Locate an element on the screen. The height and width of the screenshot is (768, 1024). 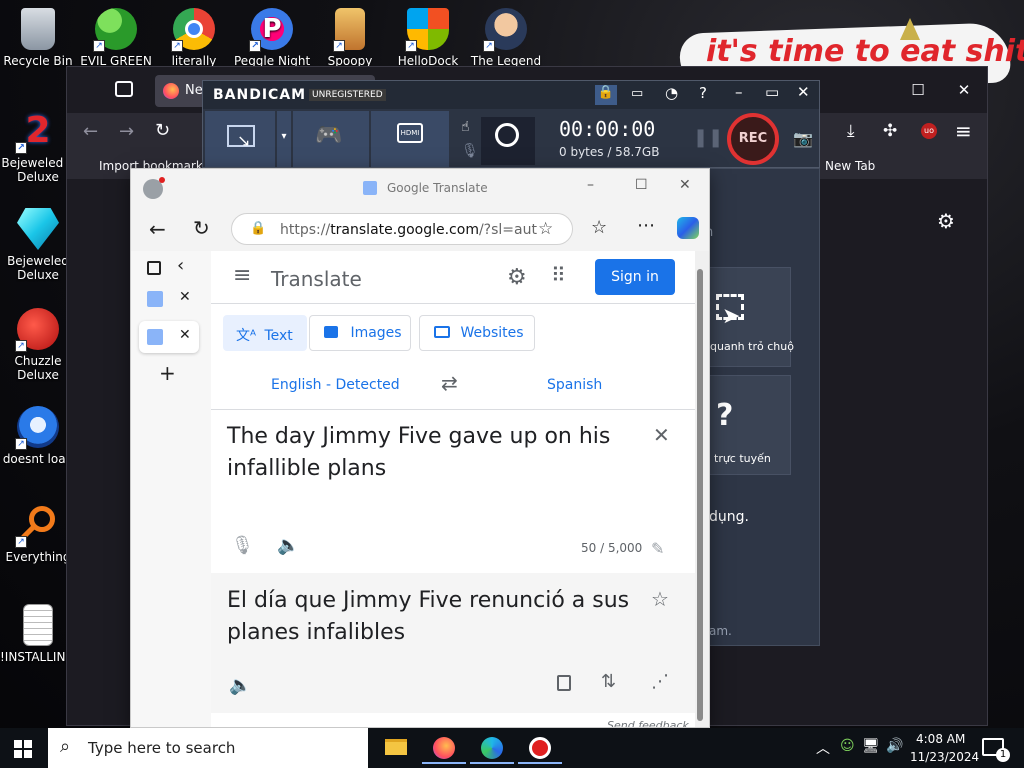
bandicam-minimize-button: – is located at coordinates (739, 92).